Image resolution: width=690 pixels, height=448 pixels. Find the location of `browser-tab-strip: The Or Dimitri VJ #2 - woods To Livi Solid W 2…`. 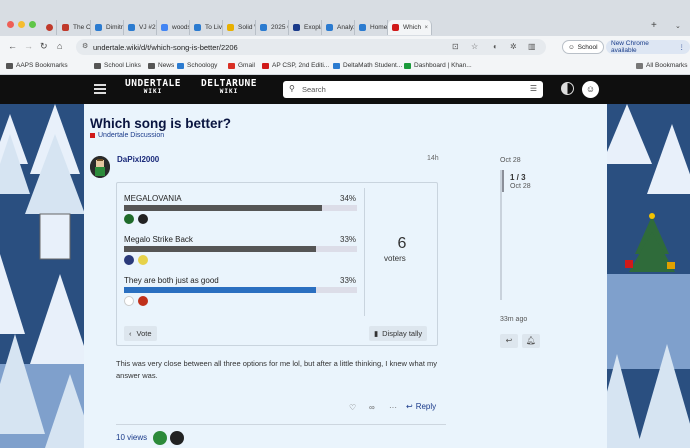

browser-tab-strip: The Or Dimitri VJ #2 - woods To Livi Solid W 2… is located at coordinates (345, 18).